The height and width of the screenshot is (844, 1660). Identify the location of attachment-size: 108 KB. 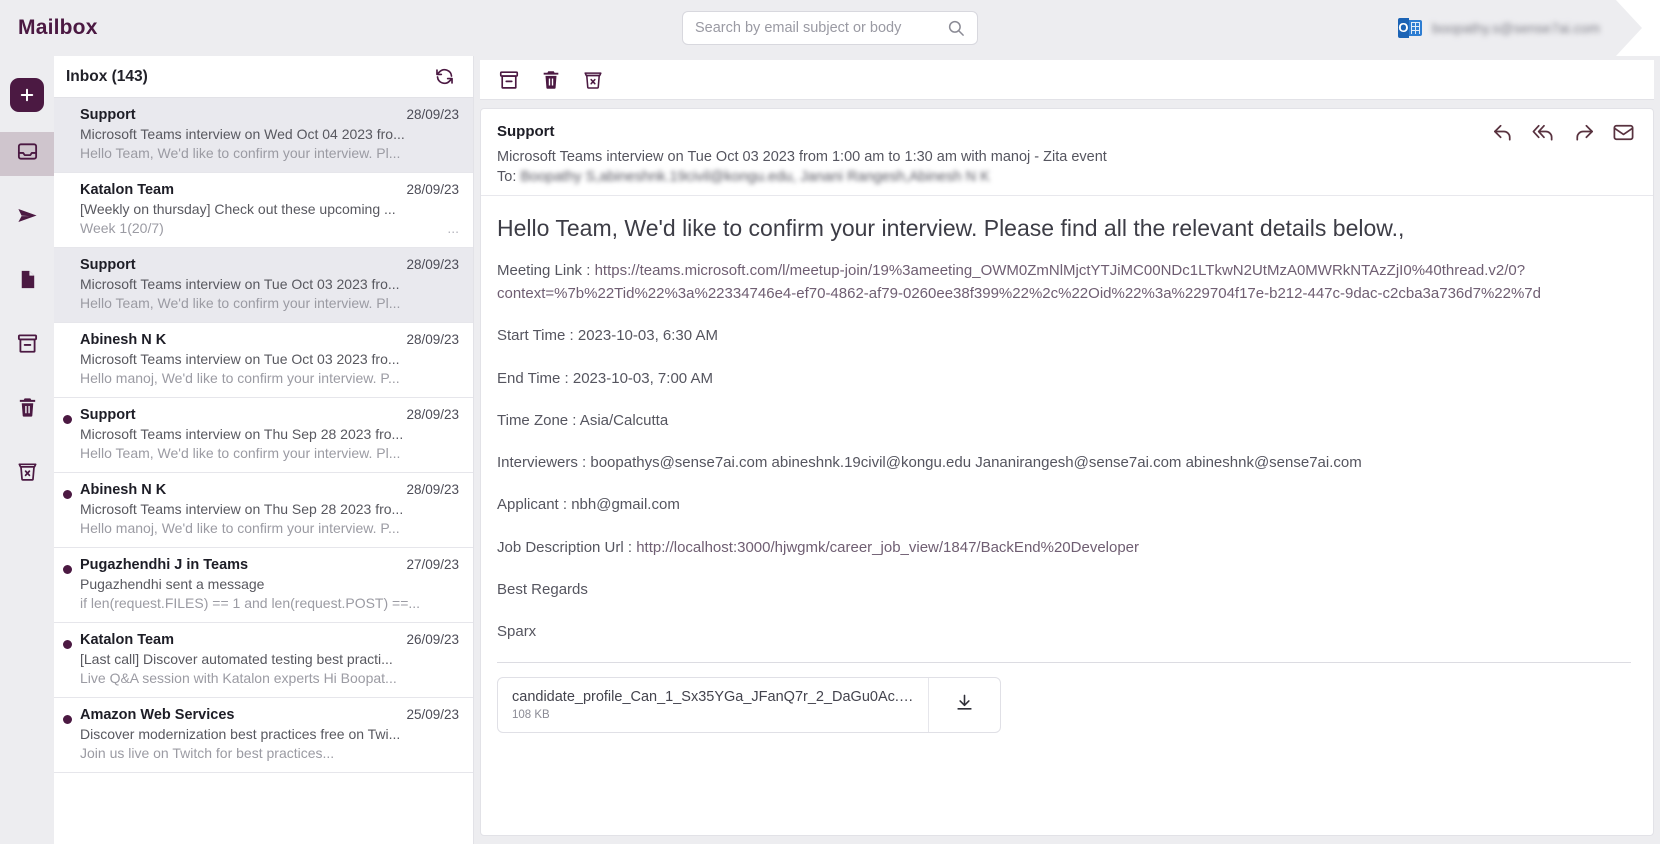
(531, 715).